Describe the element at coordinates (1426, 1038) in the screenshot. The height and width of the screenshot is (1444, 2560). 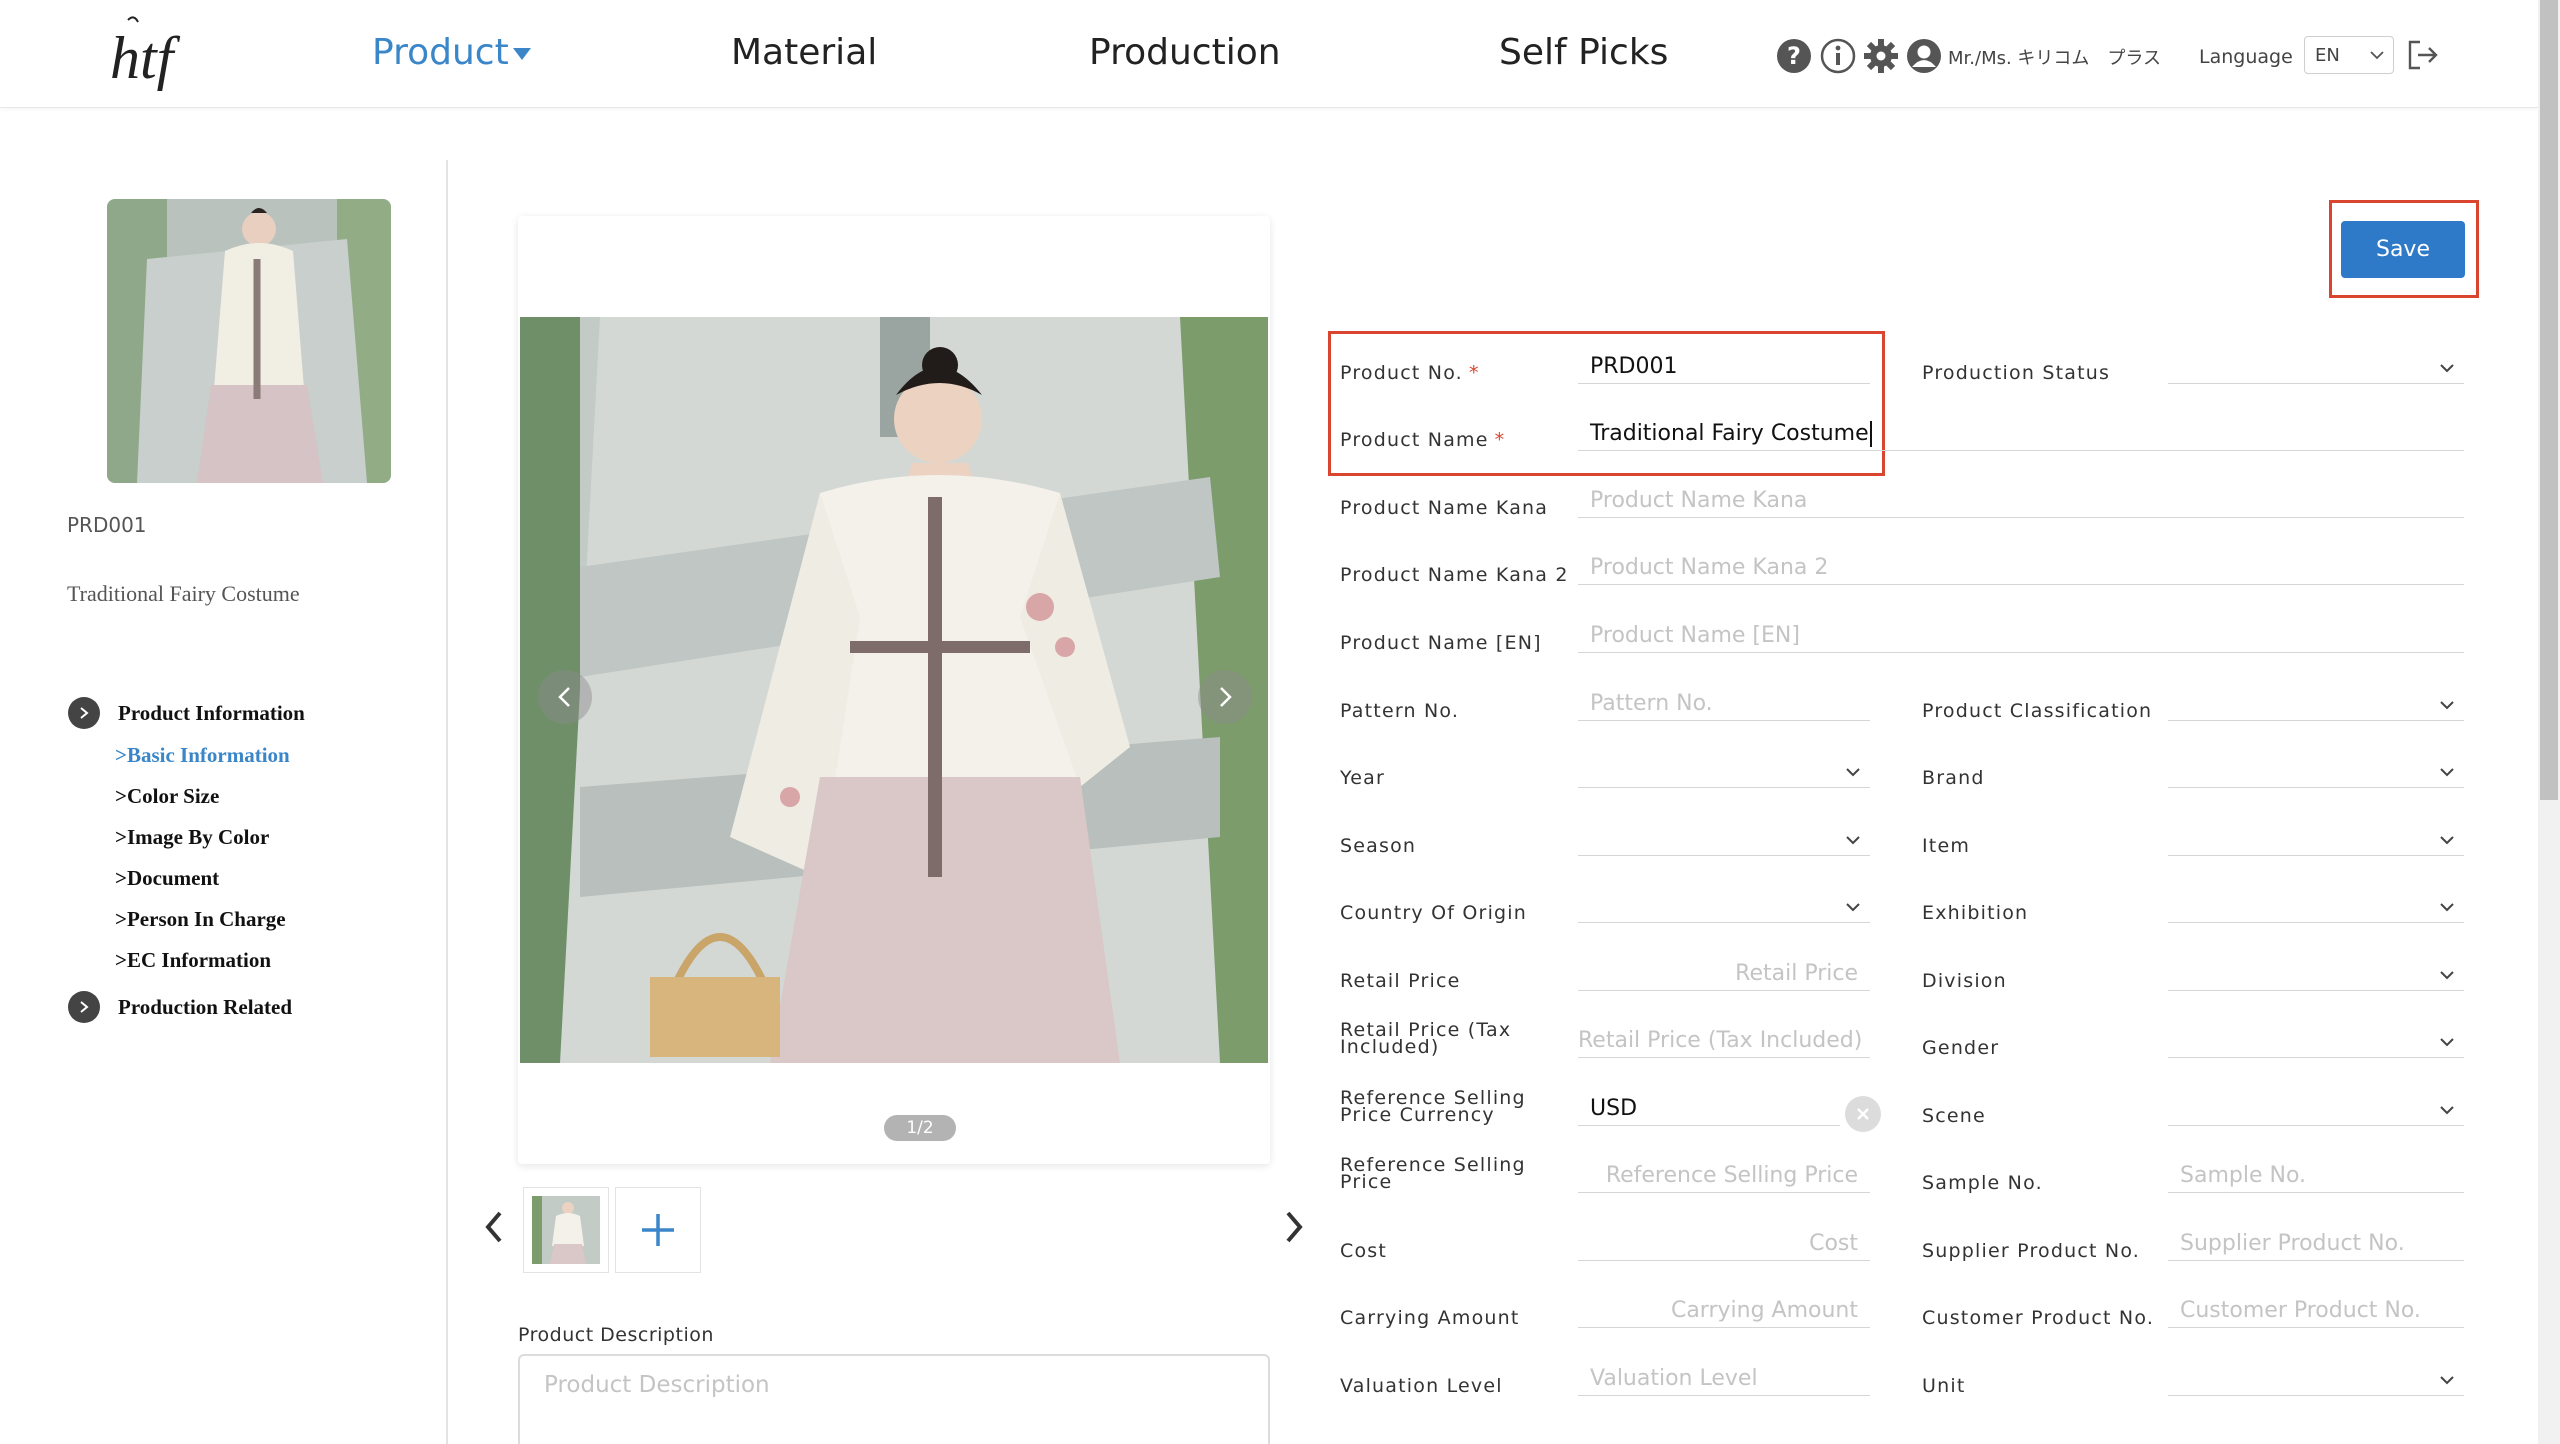
I see `retail-price-tax-label: Retail Price (Tax Included)` at that location.